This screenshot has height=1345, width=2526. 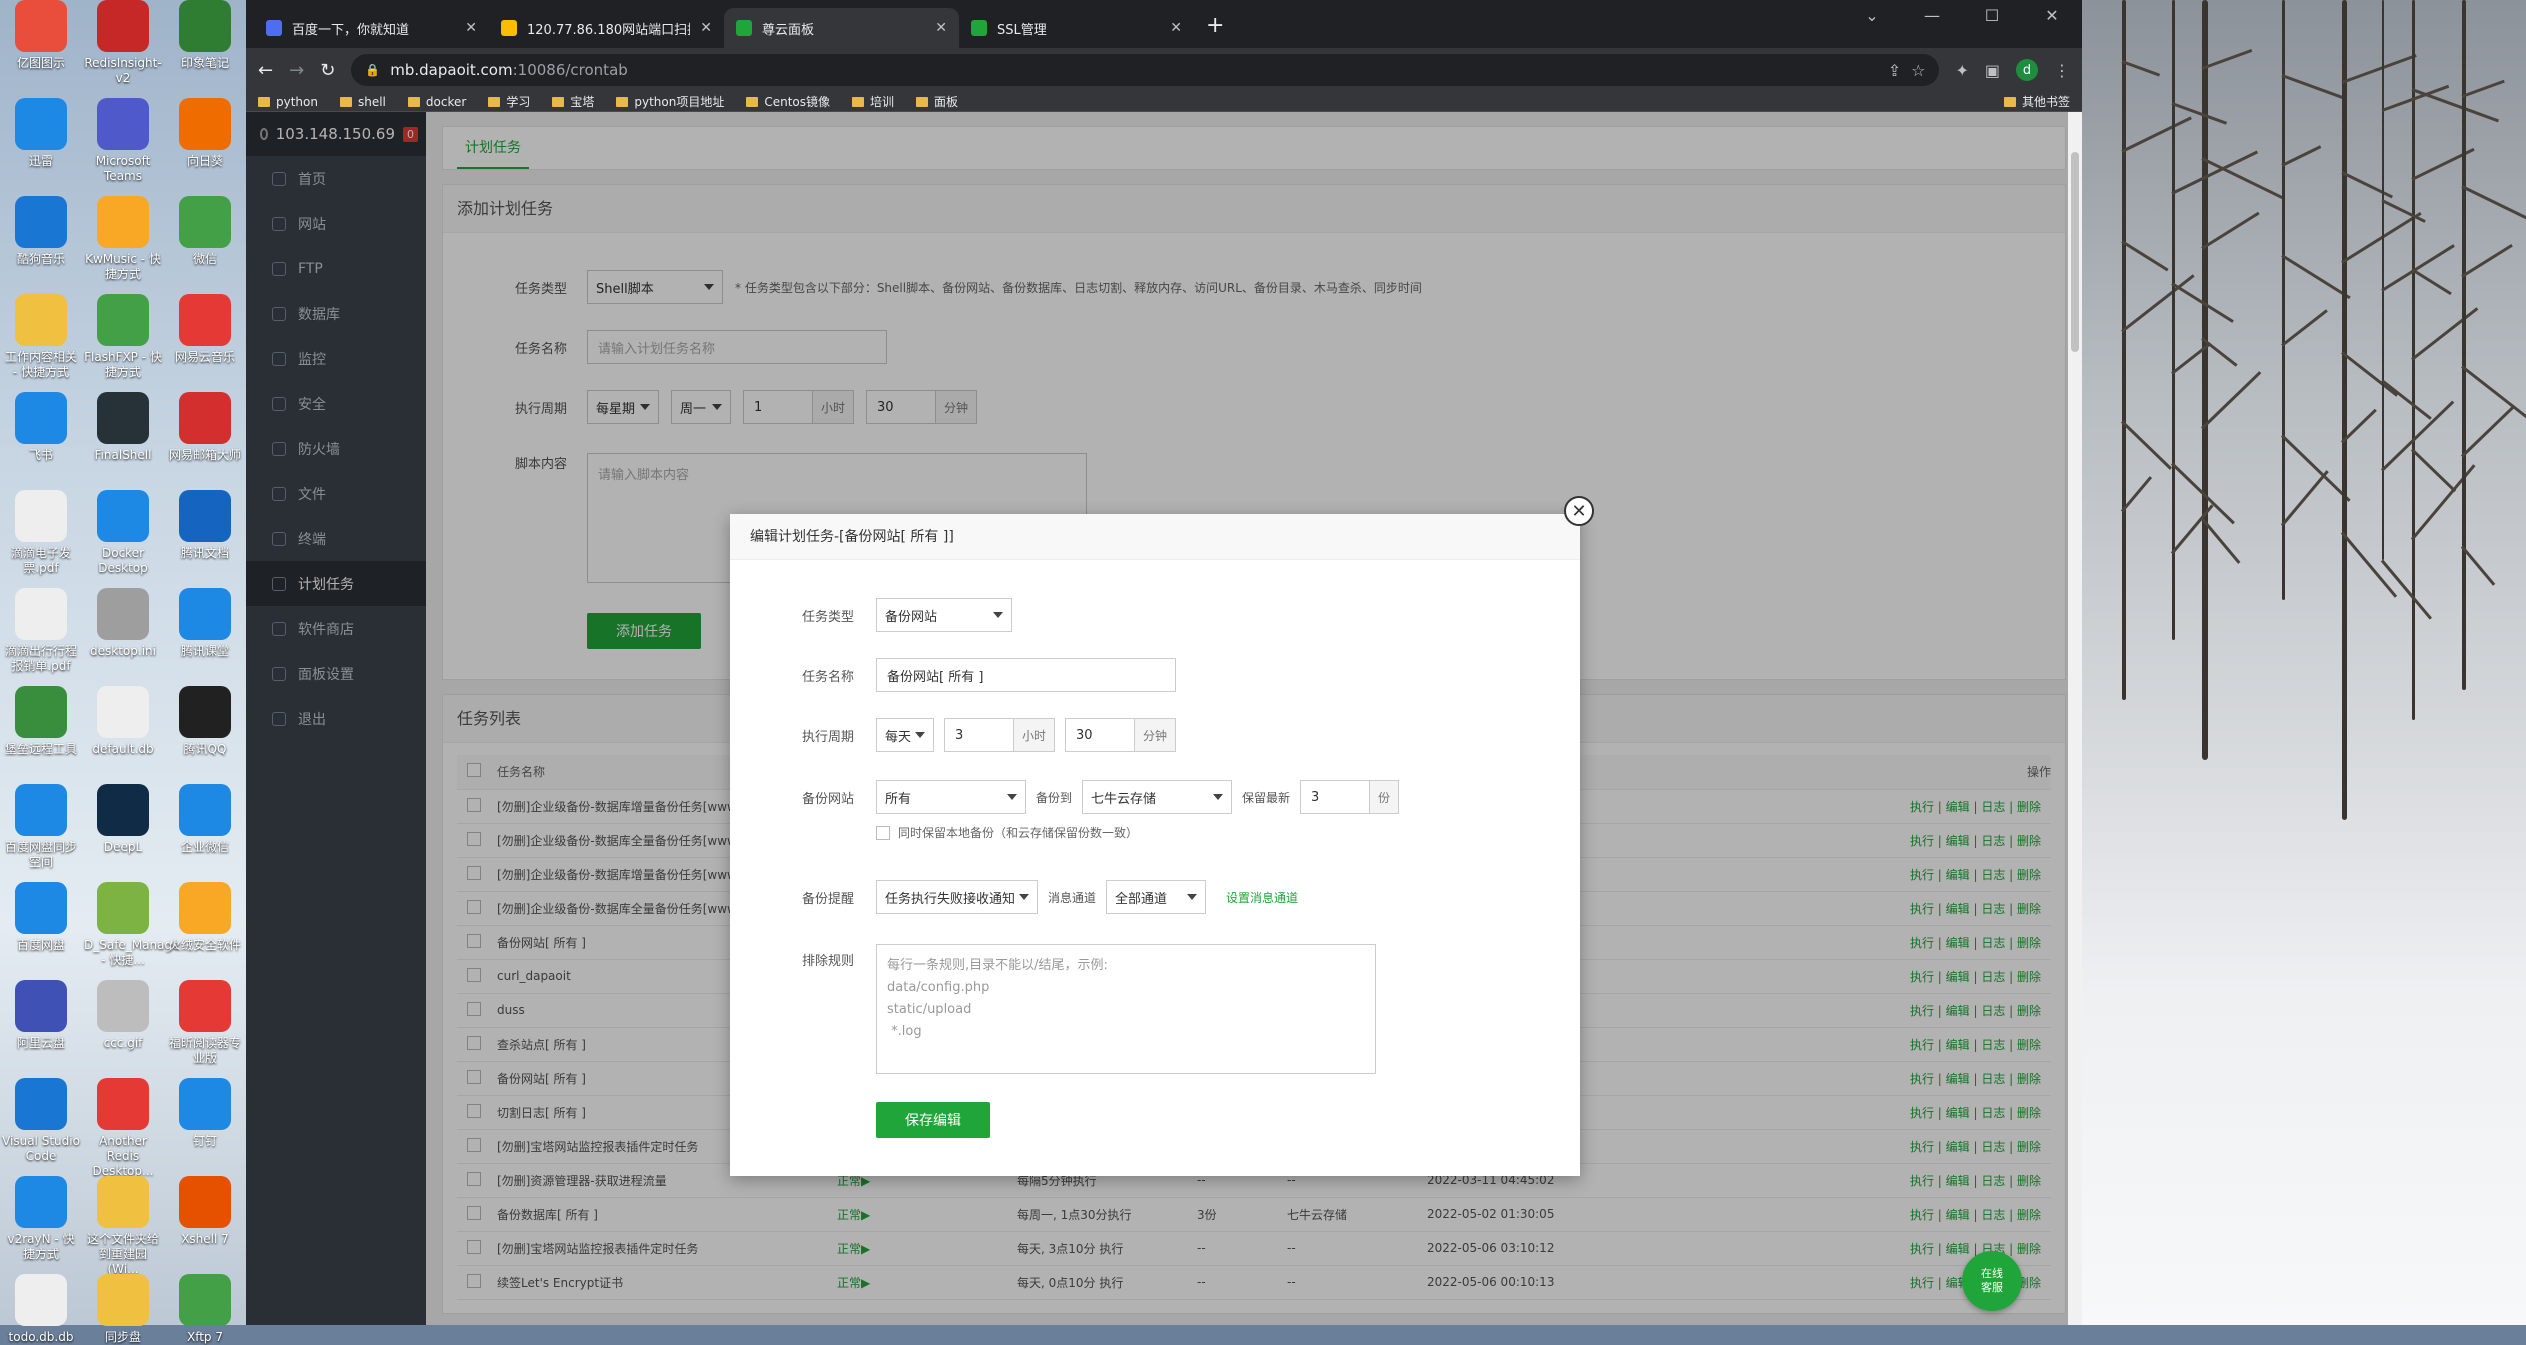 I want to click on desktop-icon: v2rayN - 快捷方式, so click(x=41, y=1219).